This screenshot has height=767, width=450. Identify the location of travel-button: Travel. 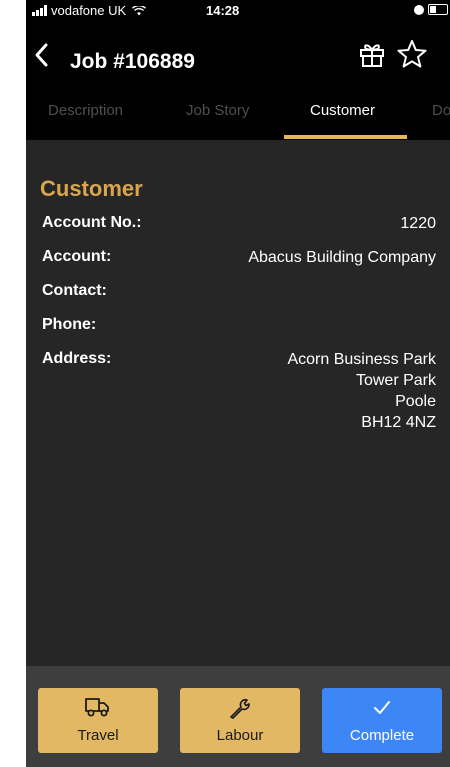
(98, 720).